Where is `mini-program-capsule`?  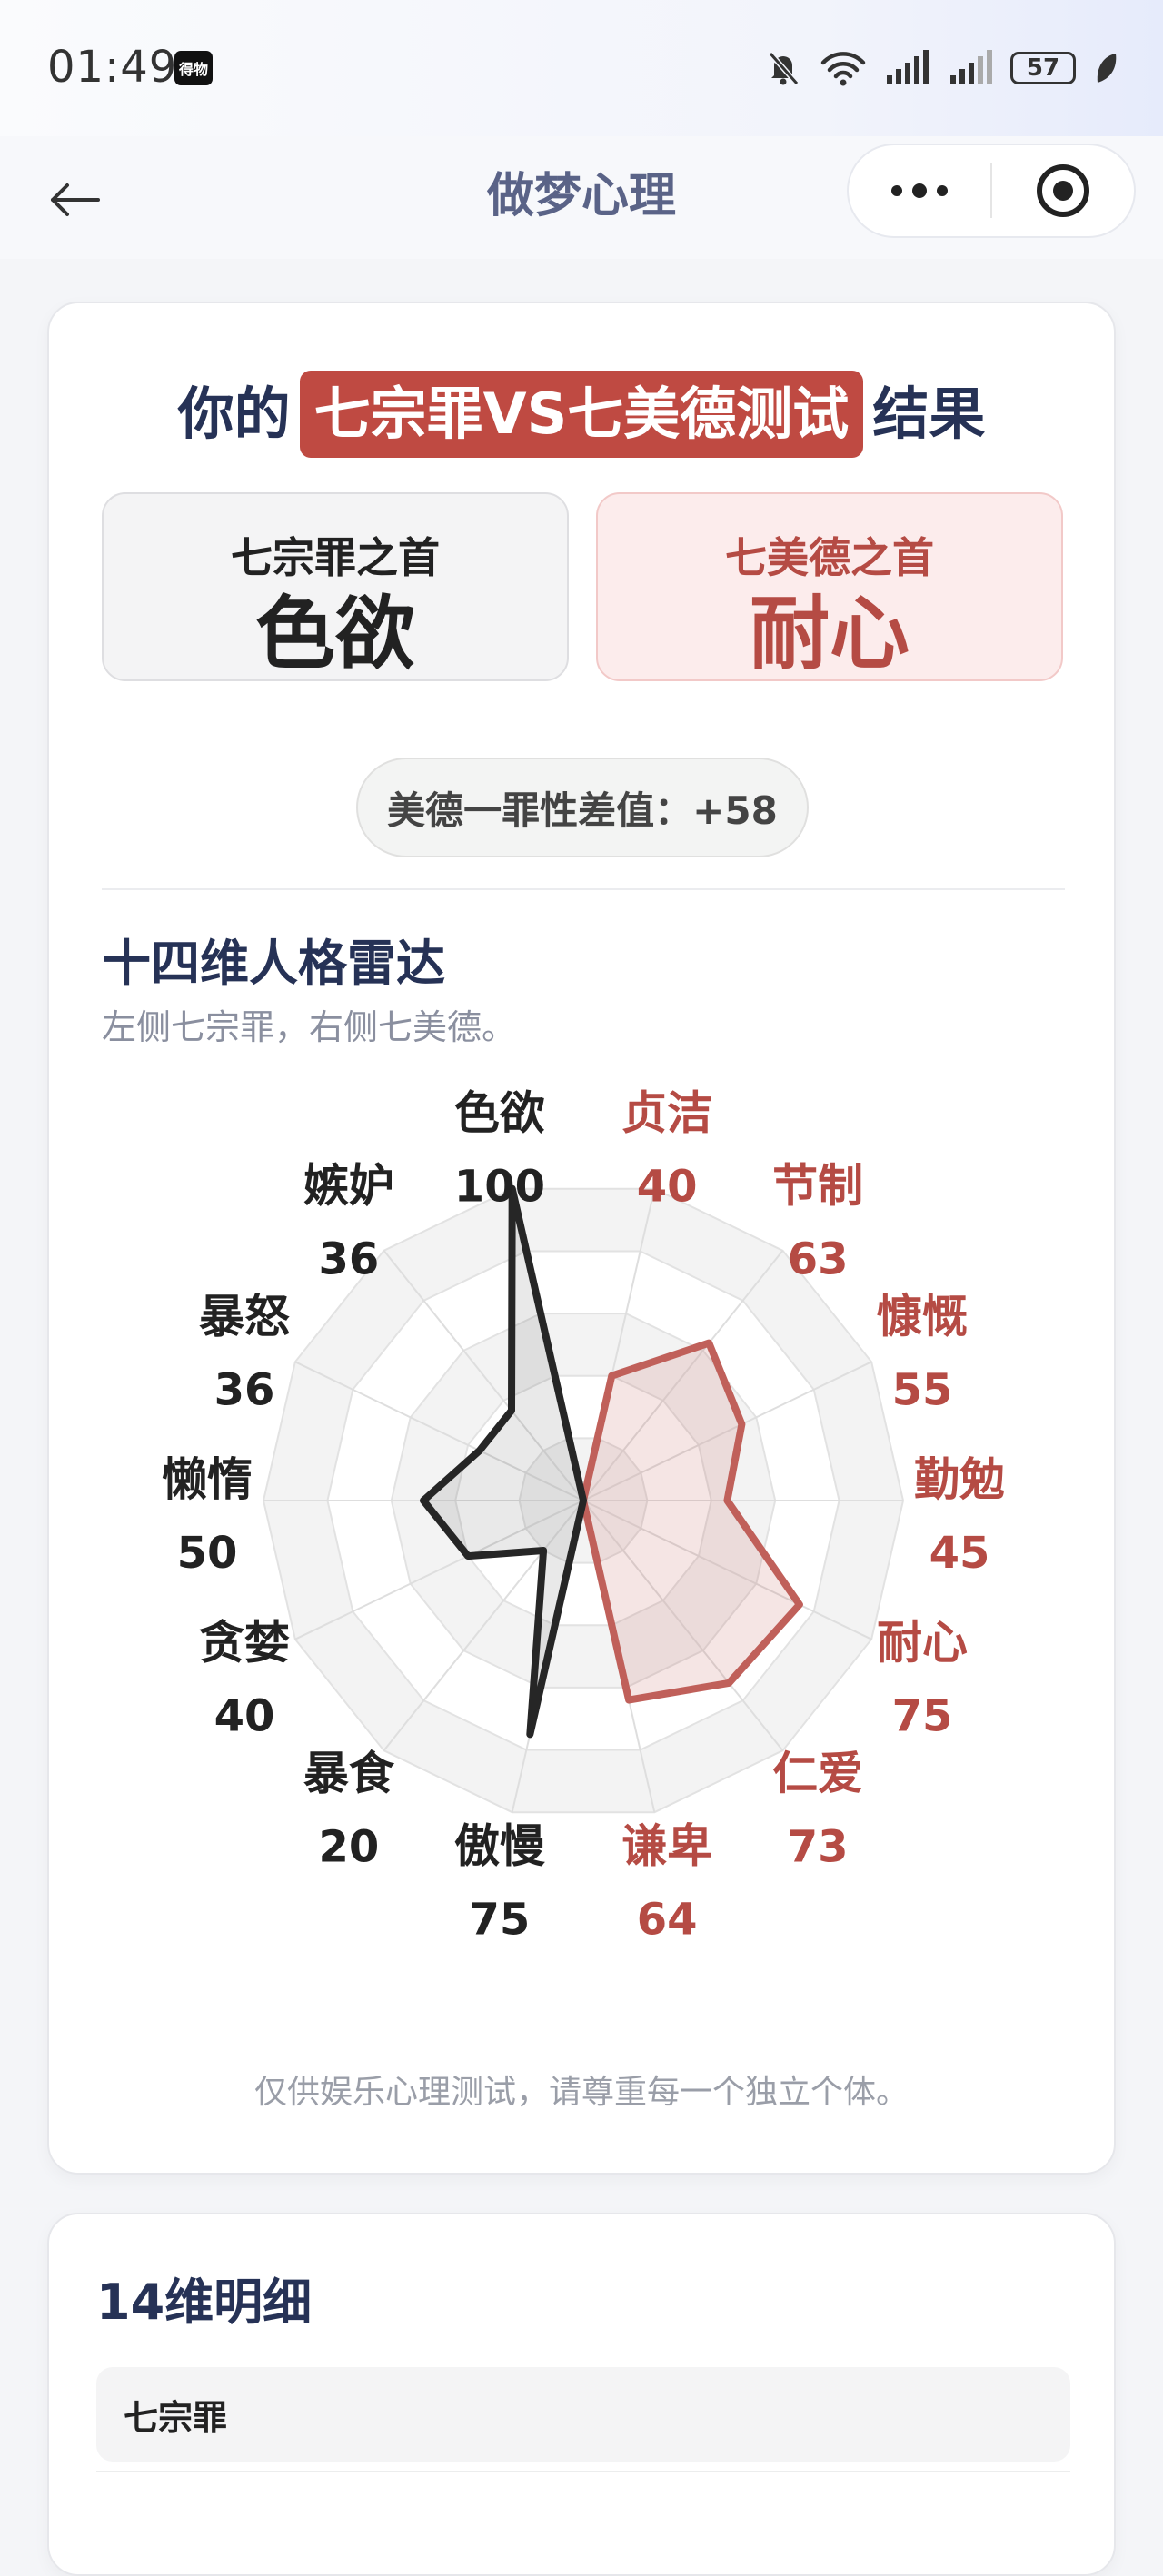
mini-program-capsule is located at coordinates (991, 191).